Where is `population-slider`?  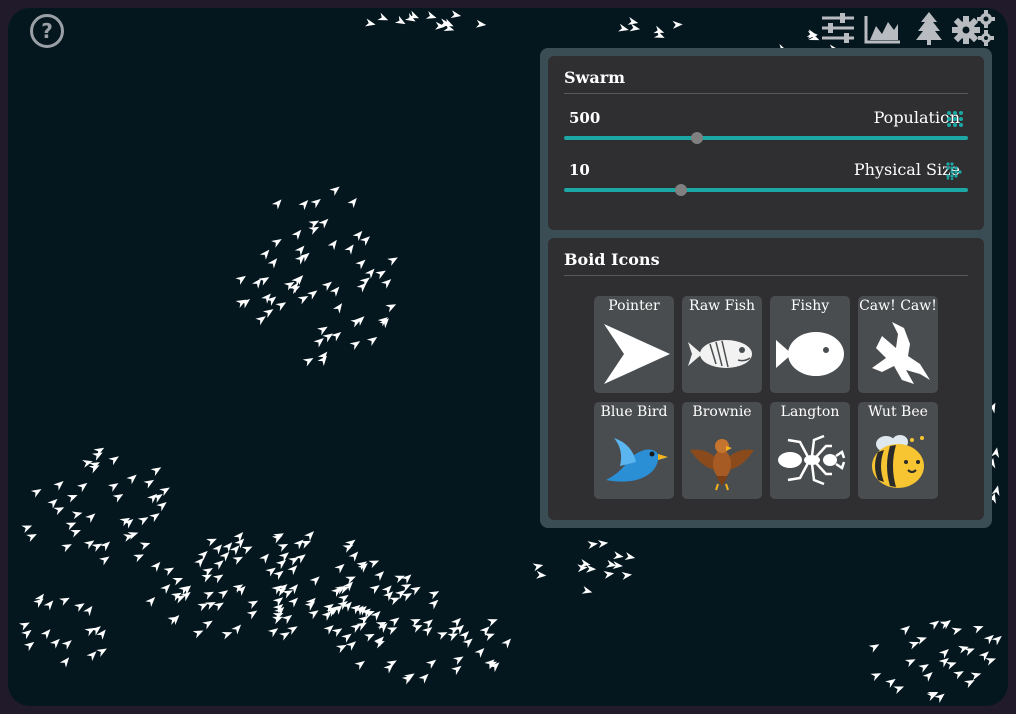
population-slider is located at coordinates (766, 138).